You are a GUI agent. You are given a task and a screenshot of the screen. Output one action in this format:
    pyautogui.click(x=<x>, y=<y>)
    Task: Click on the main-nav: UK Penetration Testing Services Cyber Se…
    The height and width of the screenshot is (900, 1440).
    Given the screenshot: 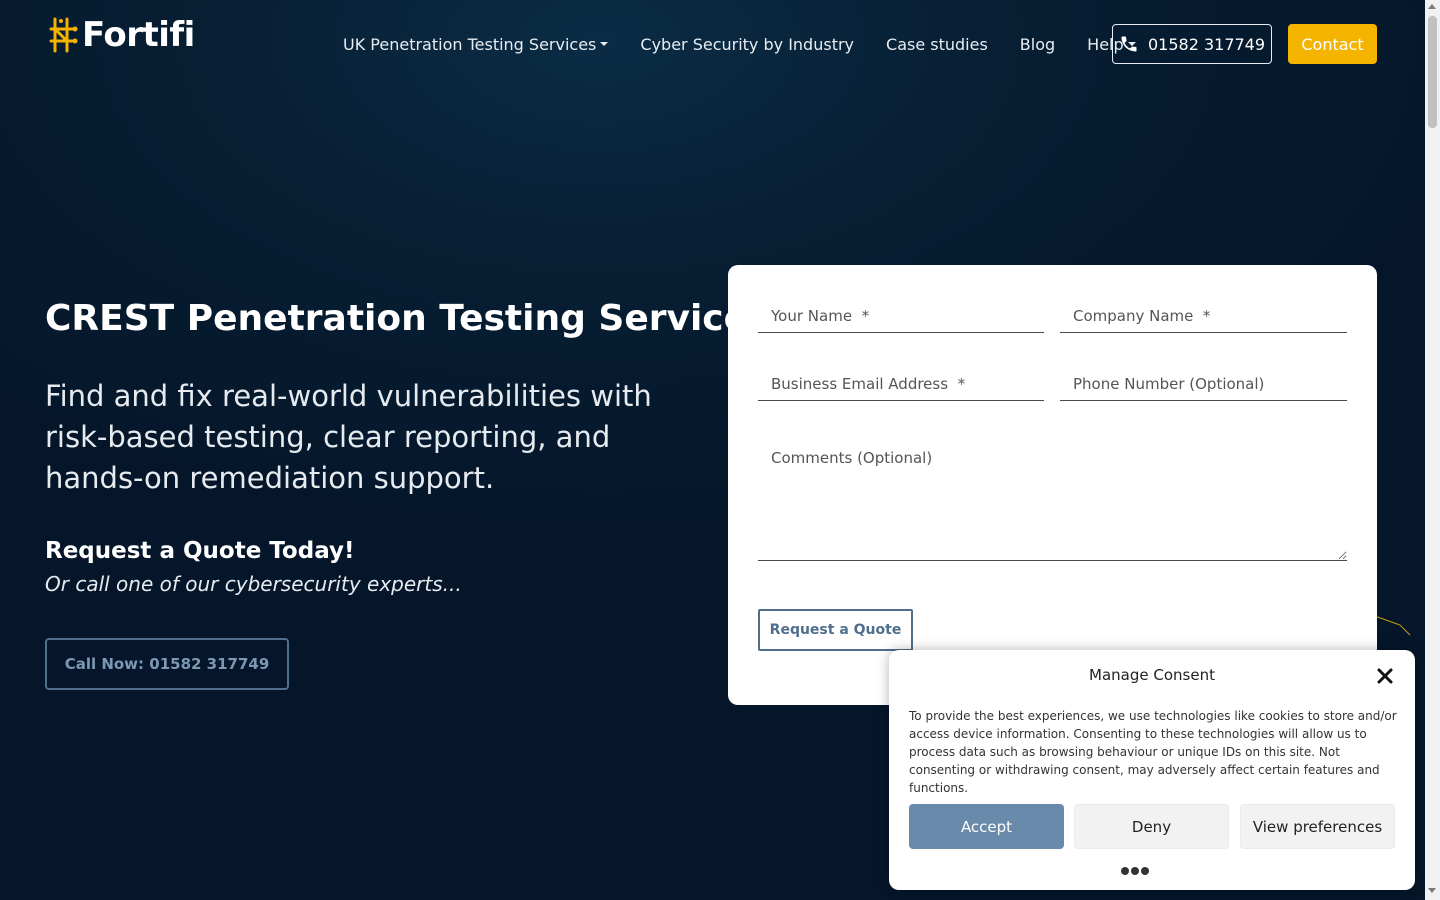 What is the action you would take?
    pyautogui.click(x=755, y=44)
    